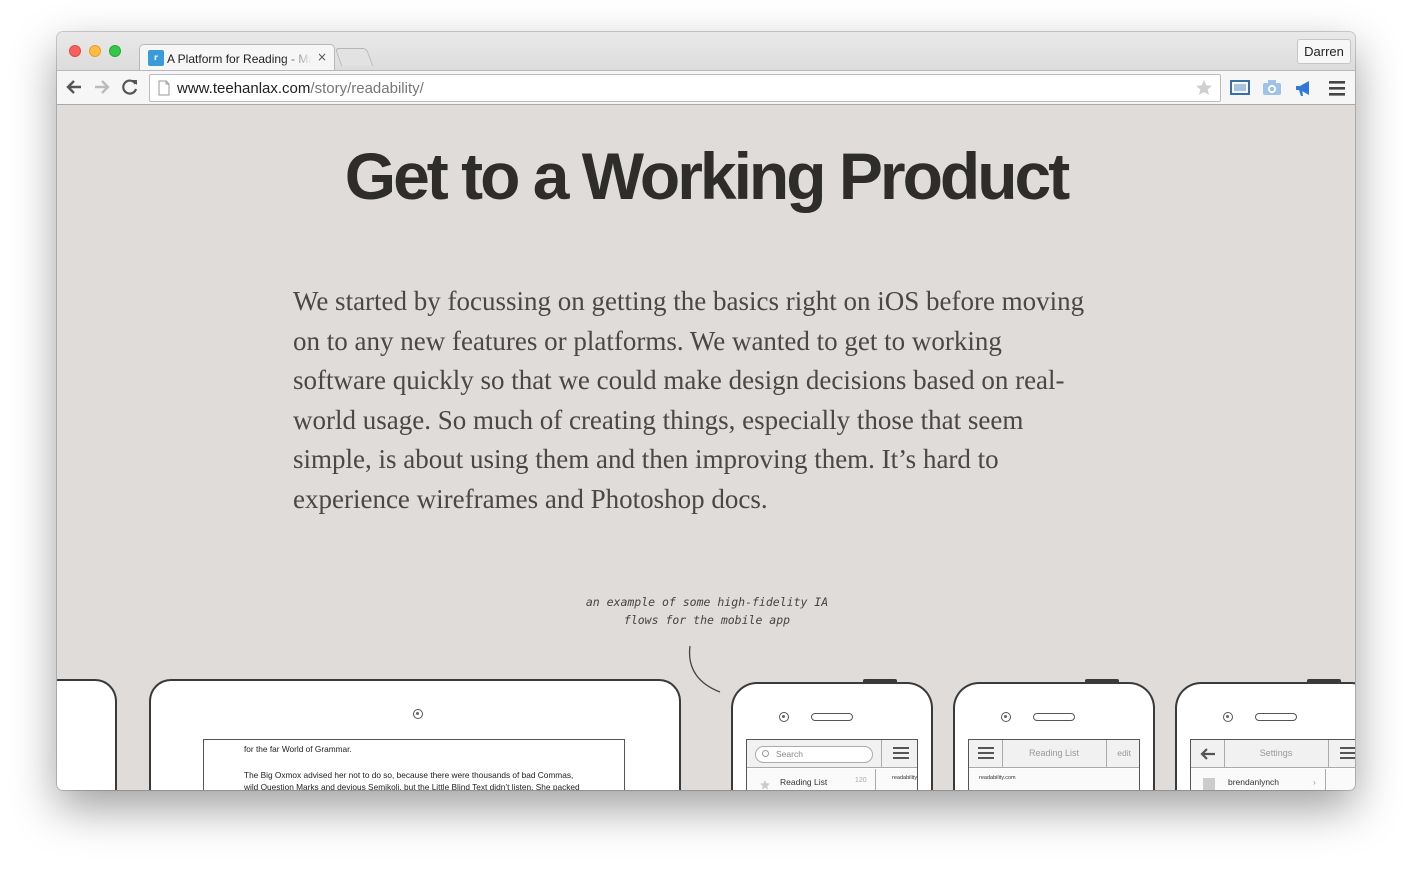 This screenshot has width=1412, height=871. I want to click on url-path: /story/readability/, so click(367, 88).